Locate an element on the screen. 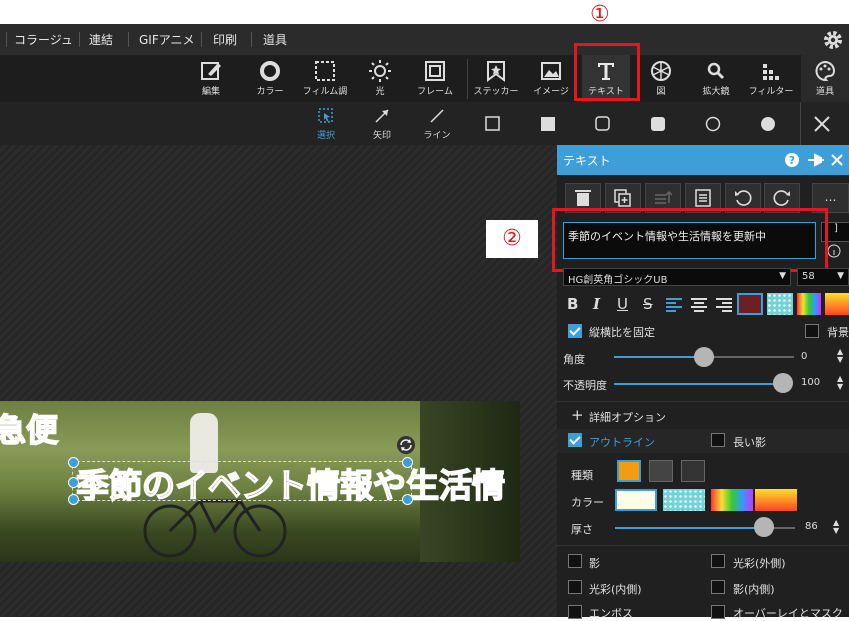 This screenshot has width=849, height=621. fill-color-swatch is located at coordinates (750, 304).